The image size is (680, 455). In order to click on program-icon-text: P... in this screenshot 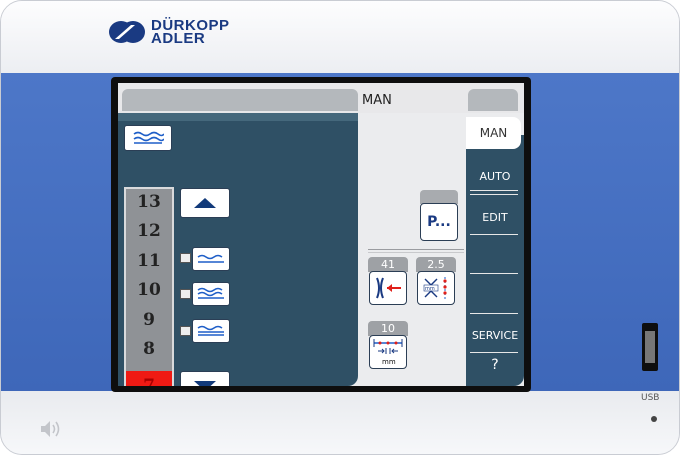, I will do `click(439, 222)`.